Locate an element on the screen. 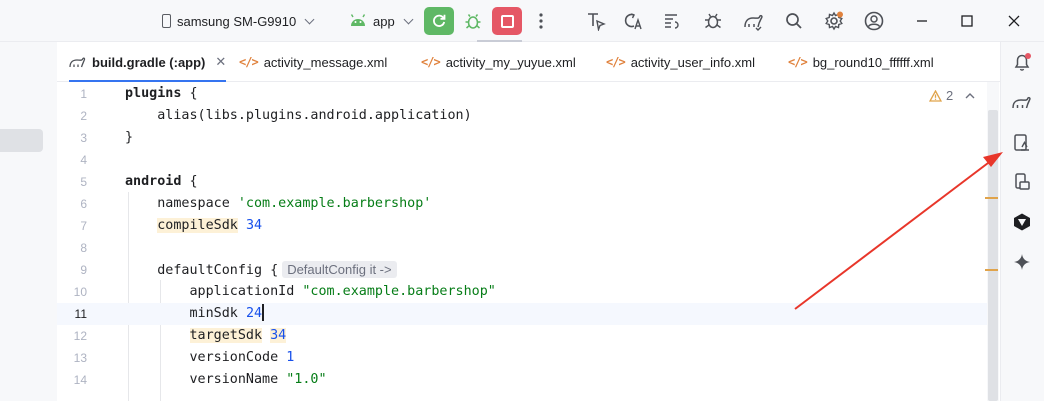 The height and width of the screenshot is (401, 1044). more-vertical-icon is located at coordinates (541, 21).